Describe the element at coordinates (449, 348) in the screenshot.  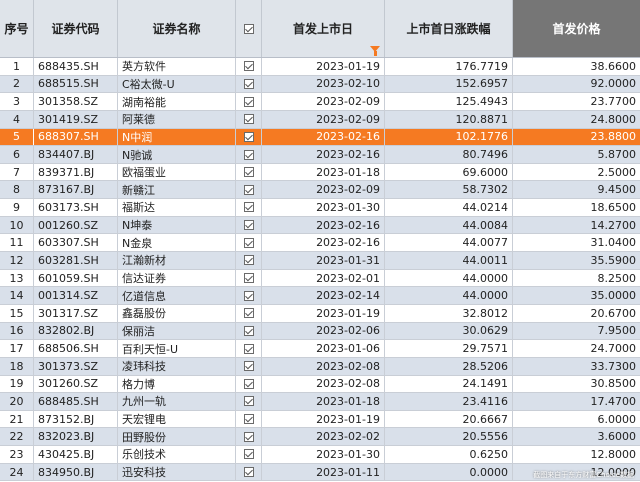
I see `cell-first-day-change: 29.7571` at that location.